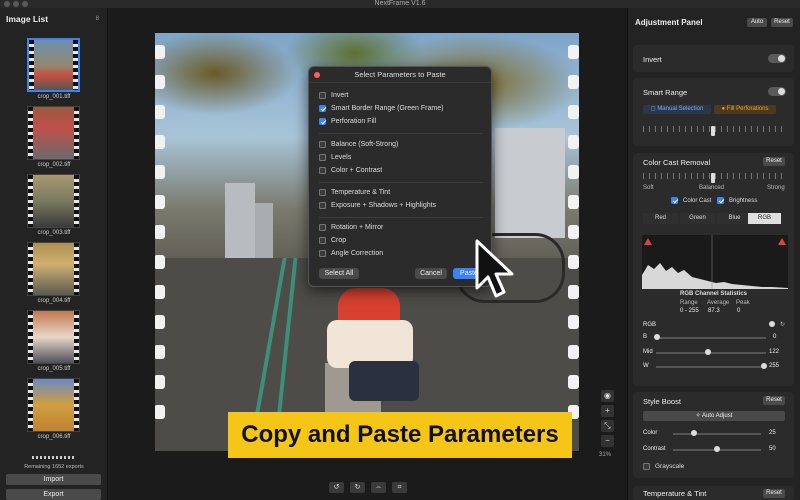  I want to click on zoom-out-icon: −, so click(607, 441).